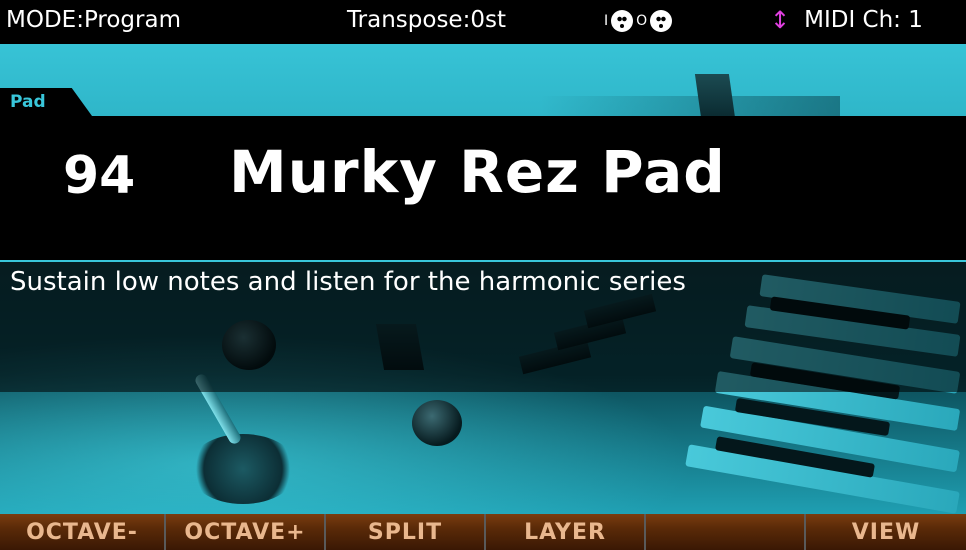  I want to click on midi-channel-label: MIDI Ch: 1, so click(863, 20).